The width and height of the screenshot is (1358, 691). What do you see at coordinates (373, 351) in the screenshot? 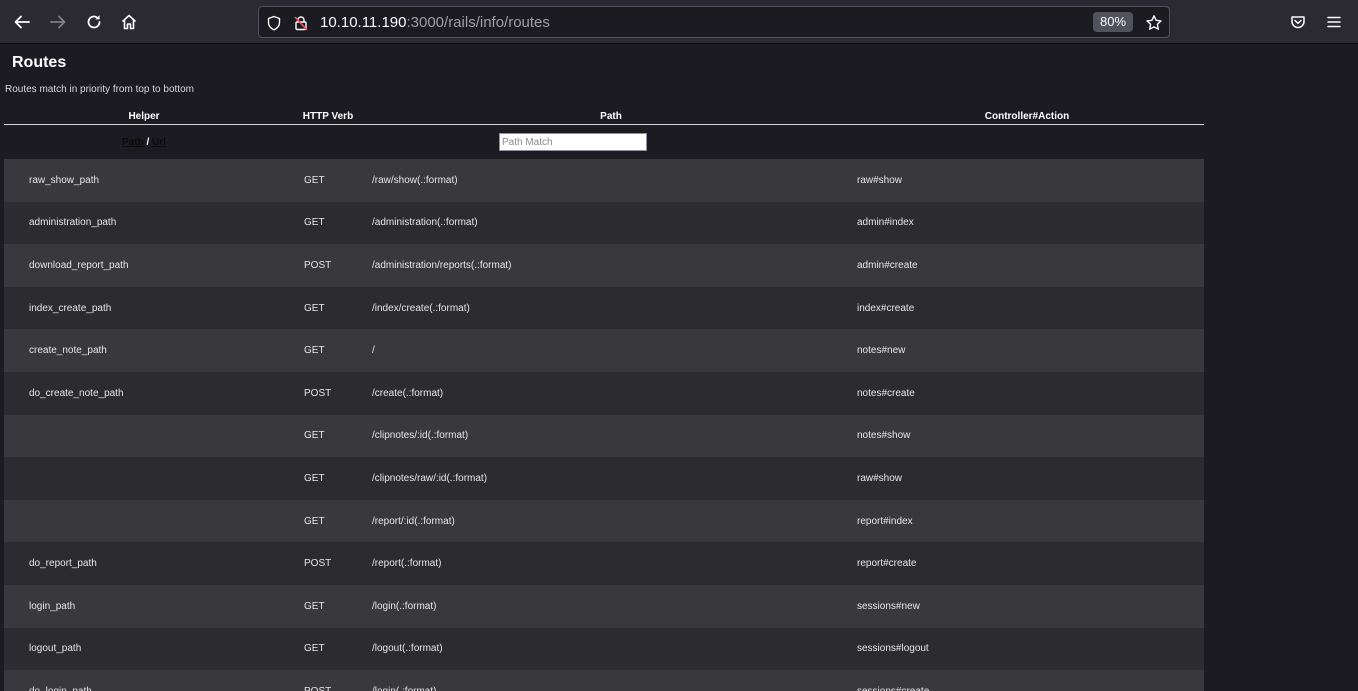
I see `route-path: /` at bounding box center [373, 351].